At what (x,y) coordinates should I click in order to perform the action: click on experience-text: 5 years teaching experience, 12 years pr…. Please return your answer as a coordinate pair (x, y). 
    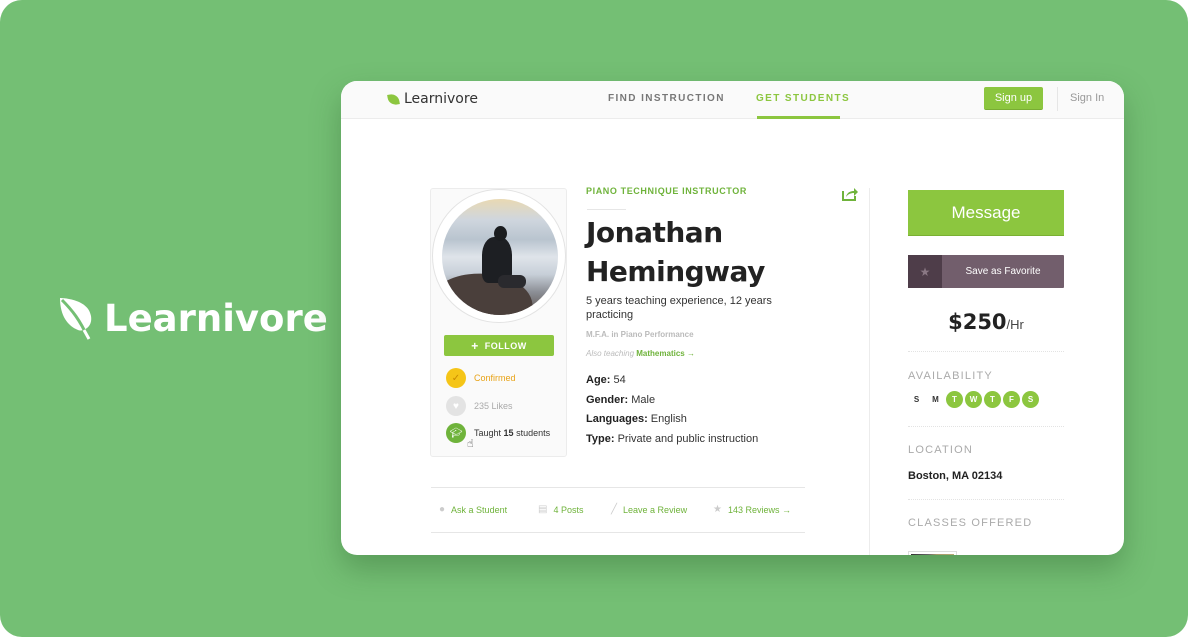
    Looking at the image, I should click on (679, 308).